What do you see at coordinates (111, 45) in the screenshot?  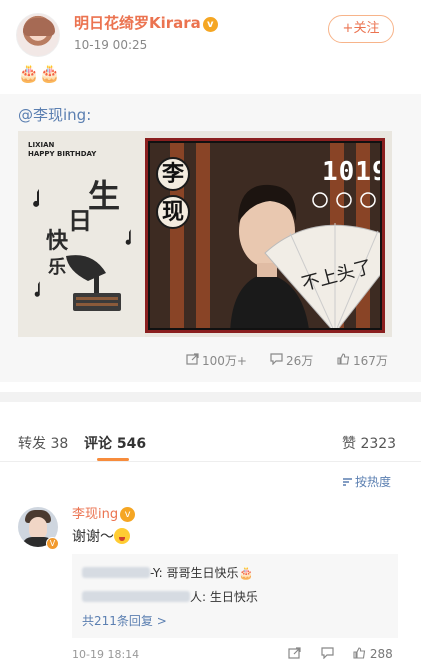 I see `post-time: 10-19 00:25` at bounding box center [111, 45].